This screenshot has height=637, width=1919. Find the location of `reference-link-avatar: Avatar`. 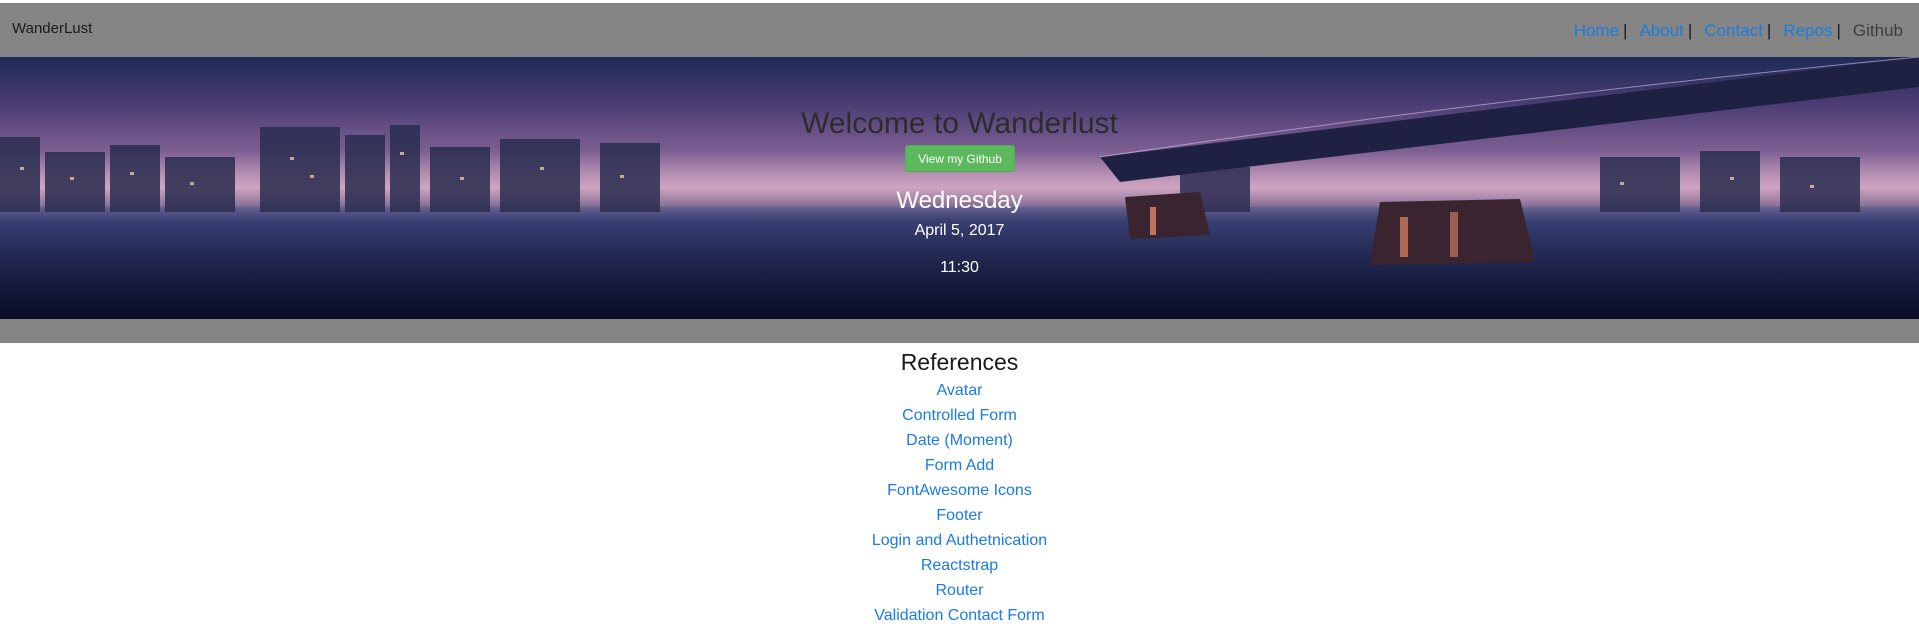

reference-link-avatar: Avatar is located at coordinates (960, 390).